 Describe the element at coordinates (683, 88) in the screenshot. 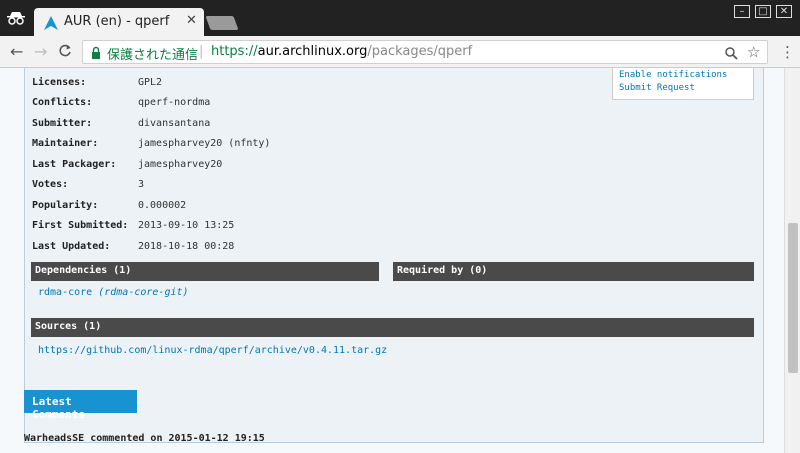

I see `submit-request-link: Submit Request` at that location.